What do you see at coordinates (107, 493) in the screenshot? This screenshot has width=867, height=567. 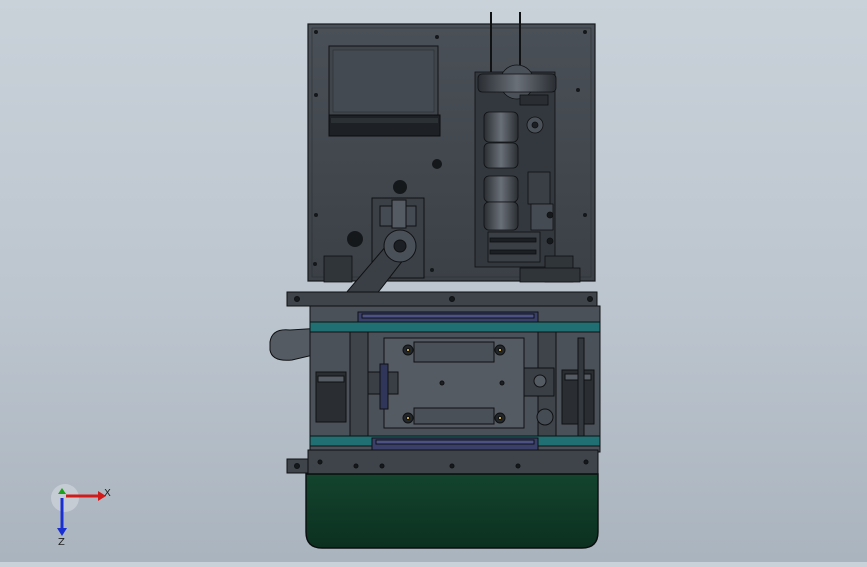 I see `x-axis-label: X` at bounding box center [107, 493].